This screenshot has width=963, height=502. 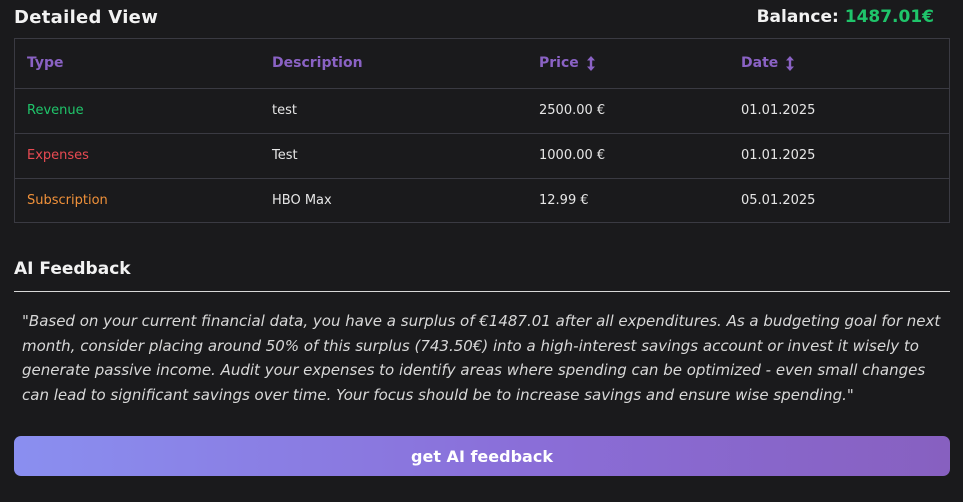 What do you see at coordinates (393, 63) in the screenshot?
I see `header-description: Description` at bounding box center [393, 63].